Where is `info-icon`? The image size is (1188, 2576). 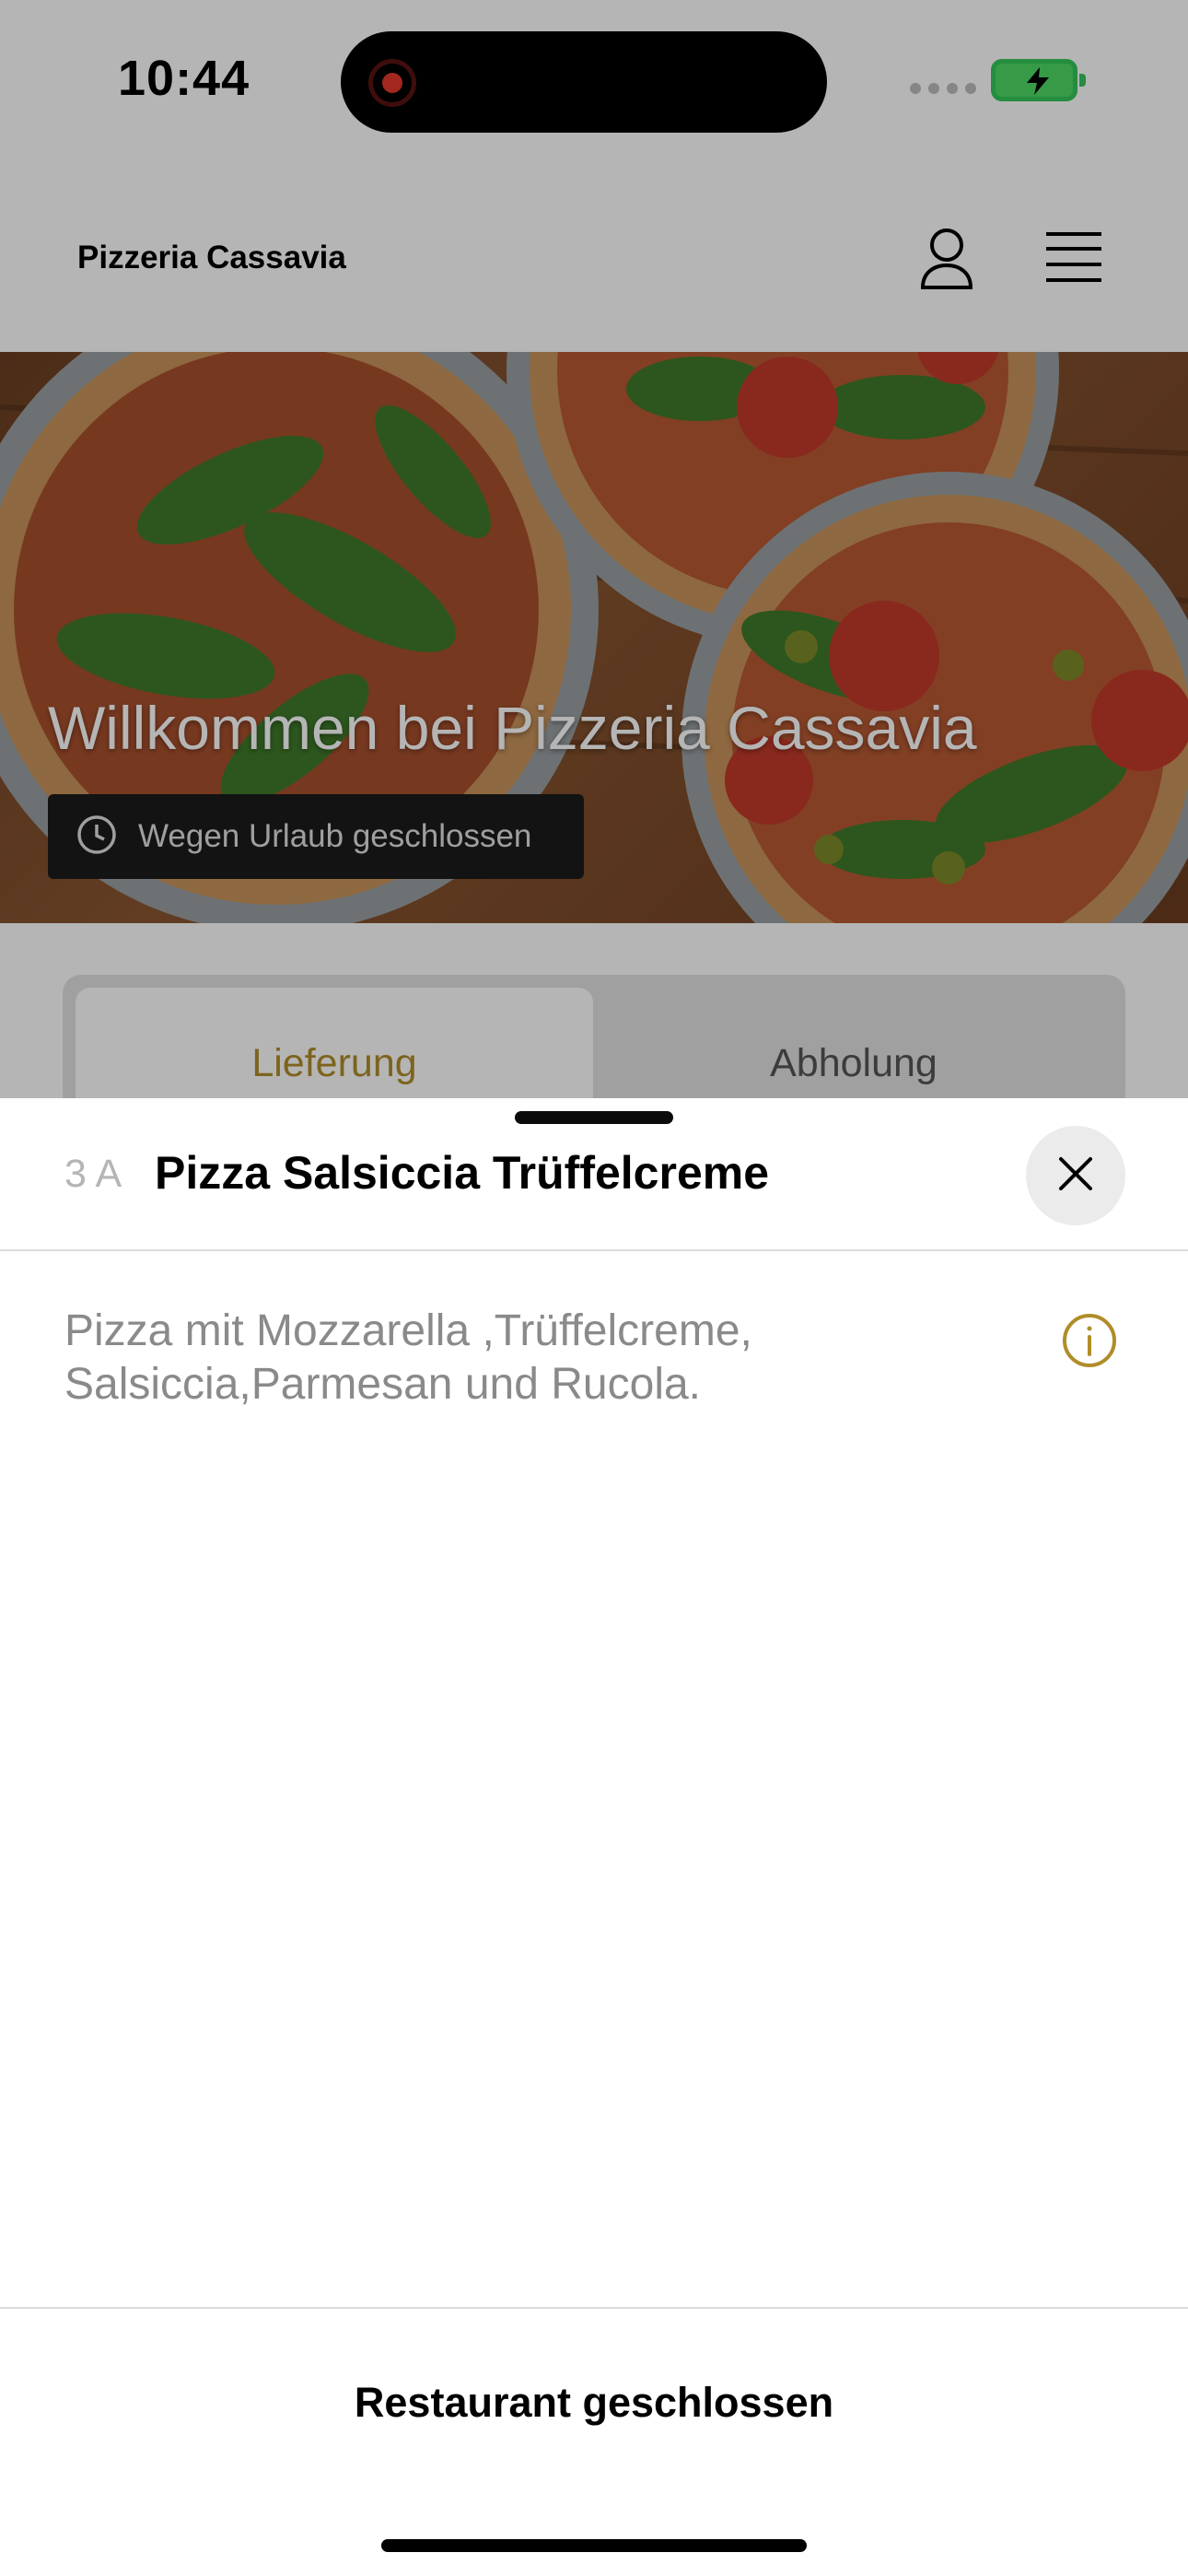 info-icon is located at coordinates (1089, 1343).